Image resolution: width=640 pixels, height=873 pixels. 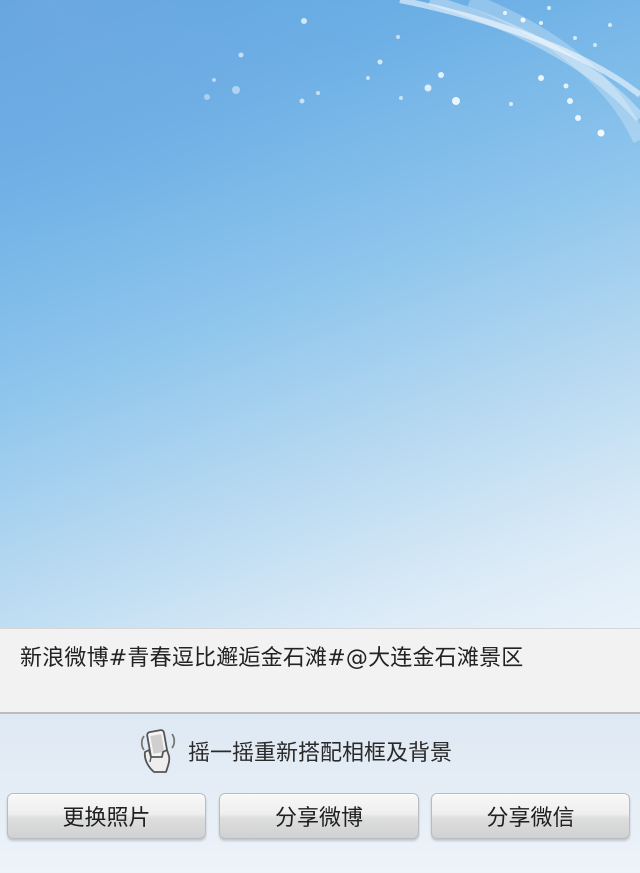 I want to click on share-weibo-button: 分享微博, so click(x=319, y=816).